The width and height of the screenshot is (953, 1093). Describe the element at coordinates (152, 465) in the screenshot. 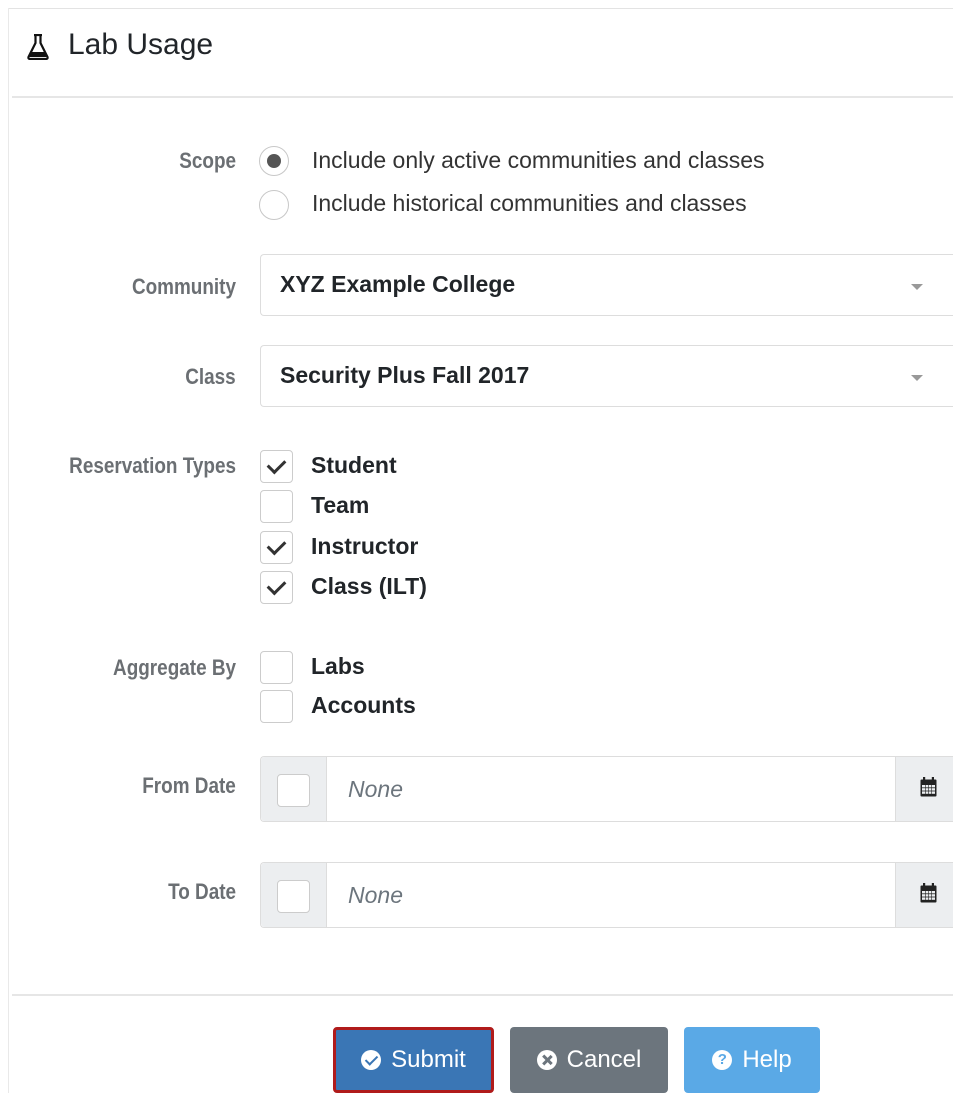

I see `reservation-types-label: Reservation Types` at that location.